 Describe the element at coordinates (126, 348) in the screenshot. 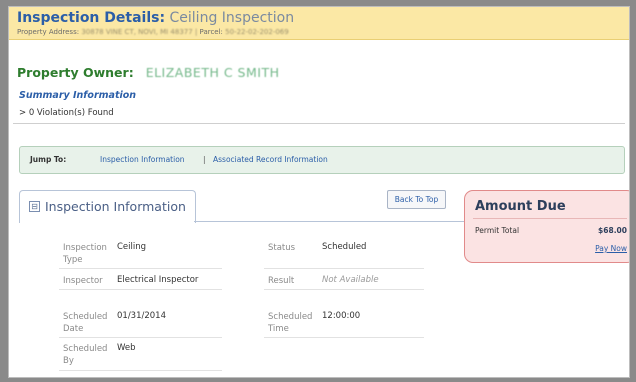

I see `scheduled-by-value: Web` at that location.